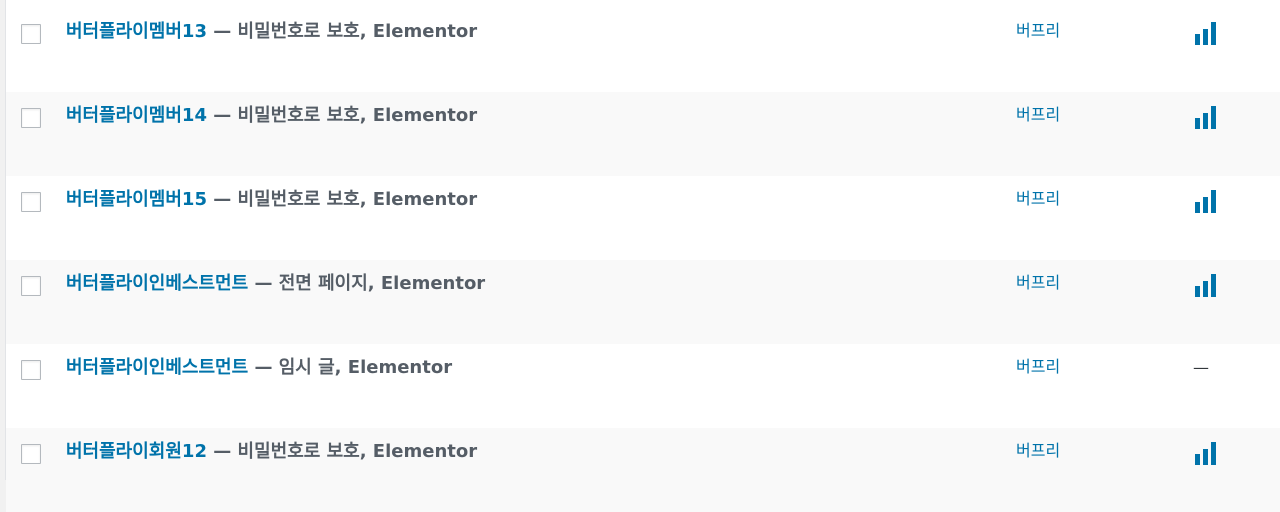 The height and width of the screenshot is (512, 1280). I want to click on table-row: 버터플라이멤버13 — 비밀번호로 보호, Elementor 버프리, so click(643, 38).